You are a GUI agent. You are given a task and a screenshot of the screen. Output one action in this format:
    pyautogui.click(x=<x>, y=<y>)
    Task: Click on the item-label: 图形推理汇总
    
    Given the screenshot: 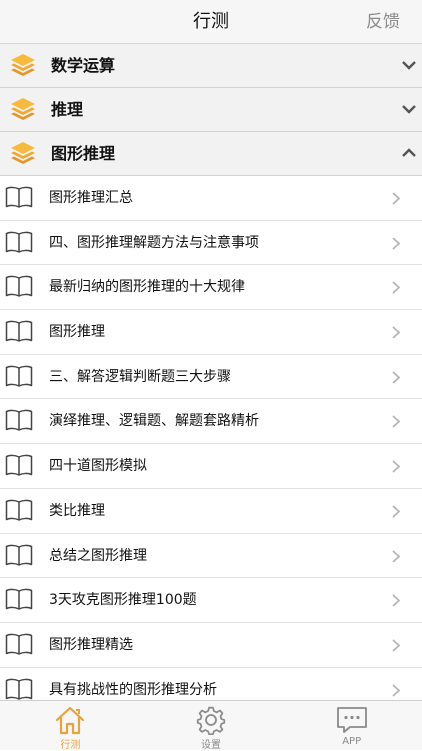 What is the action you would take?
    pyautogui.click(x=91, y=198)
    